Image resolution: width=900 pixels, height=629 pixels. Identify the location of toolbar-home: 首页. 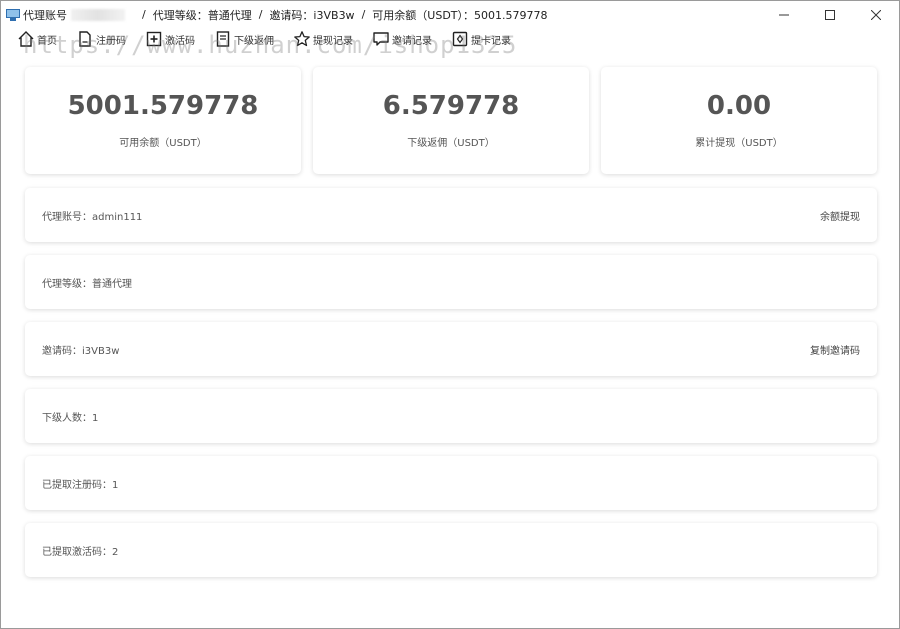
(37, 39).